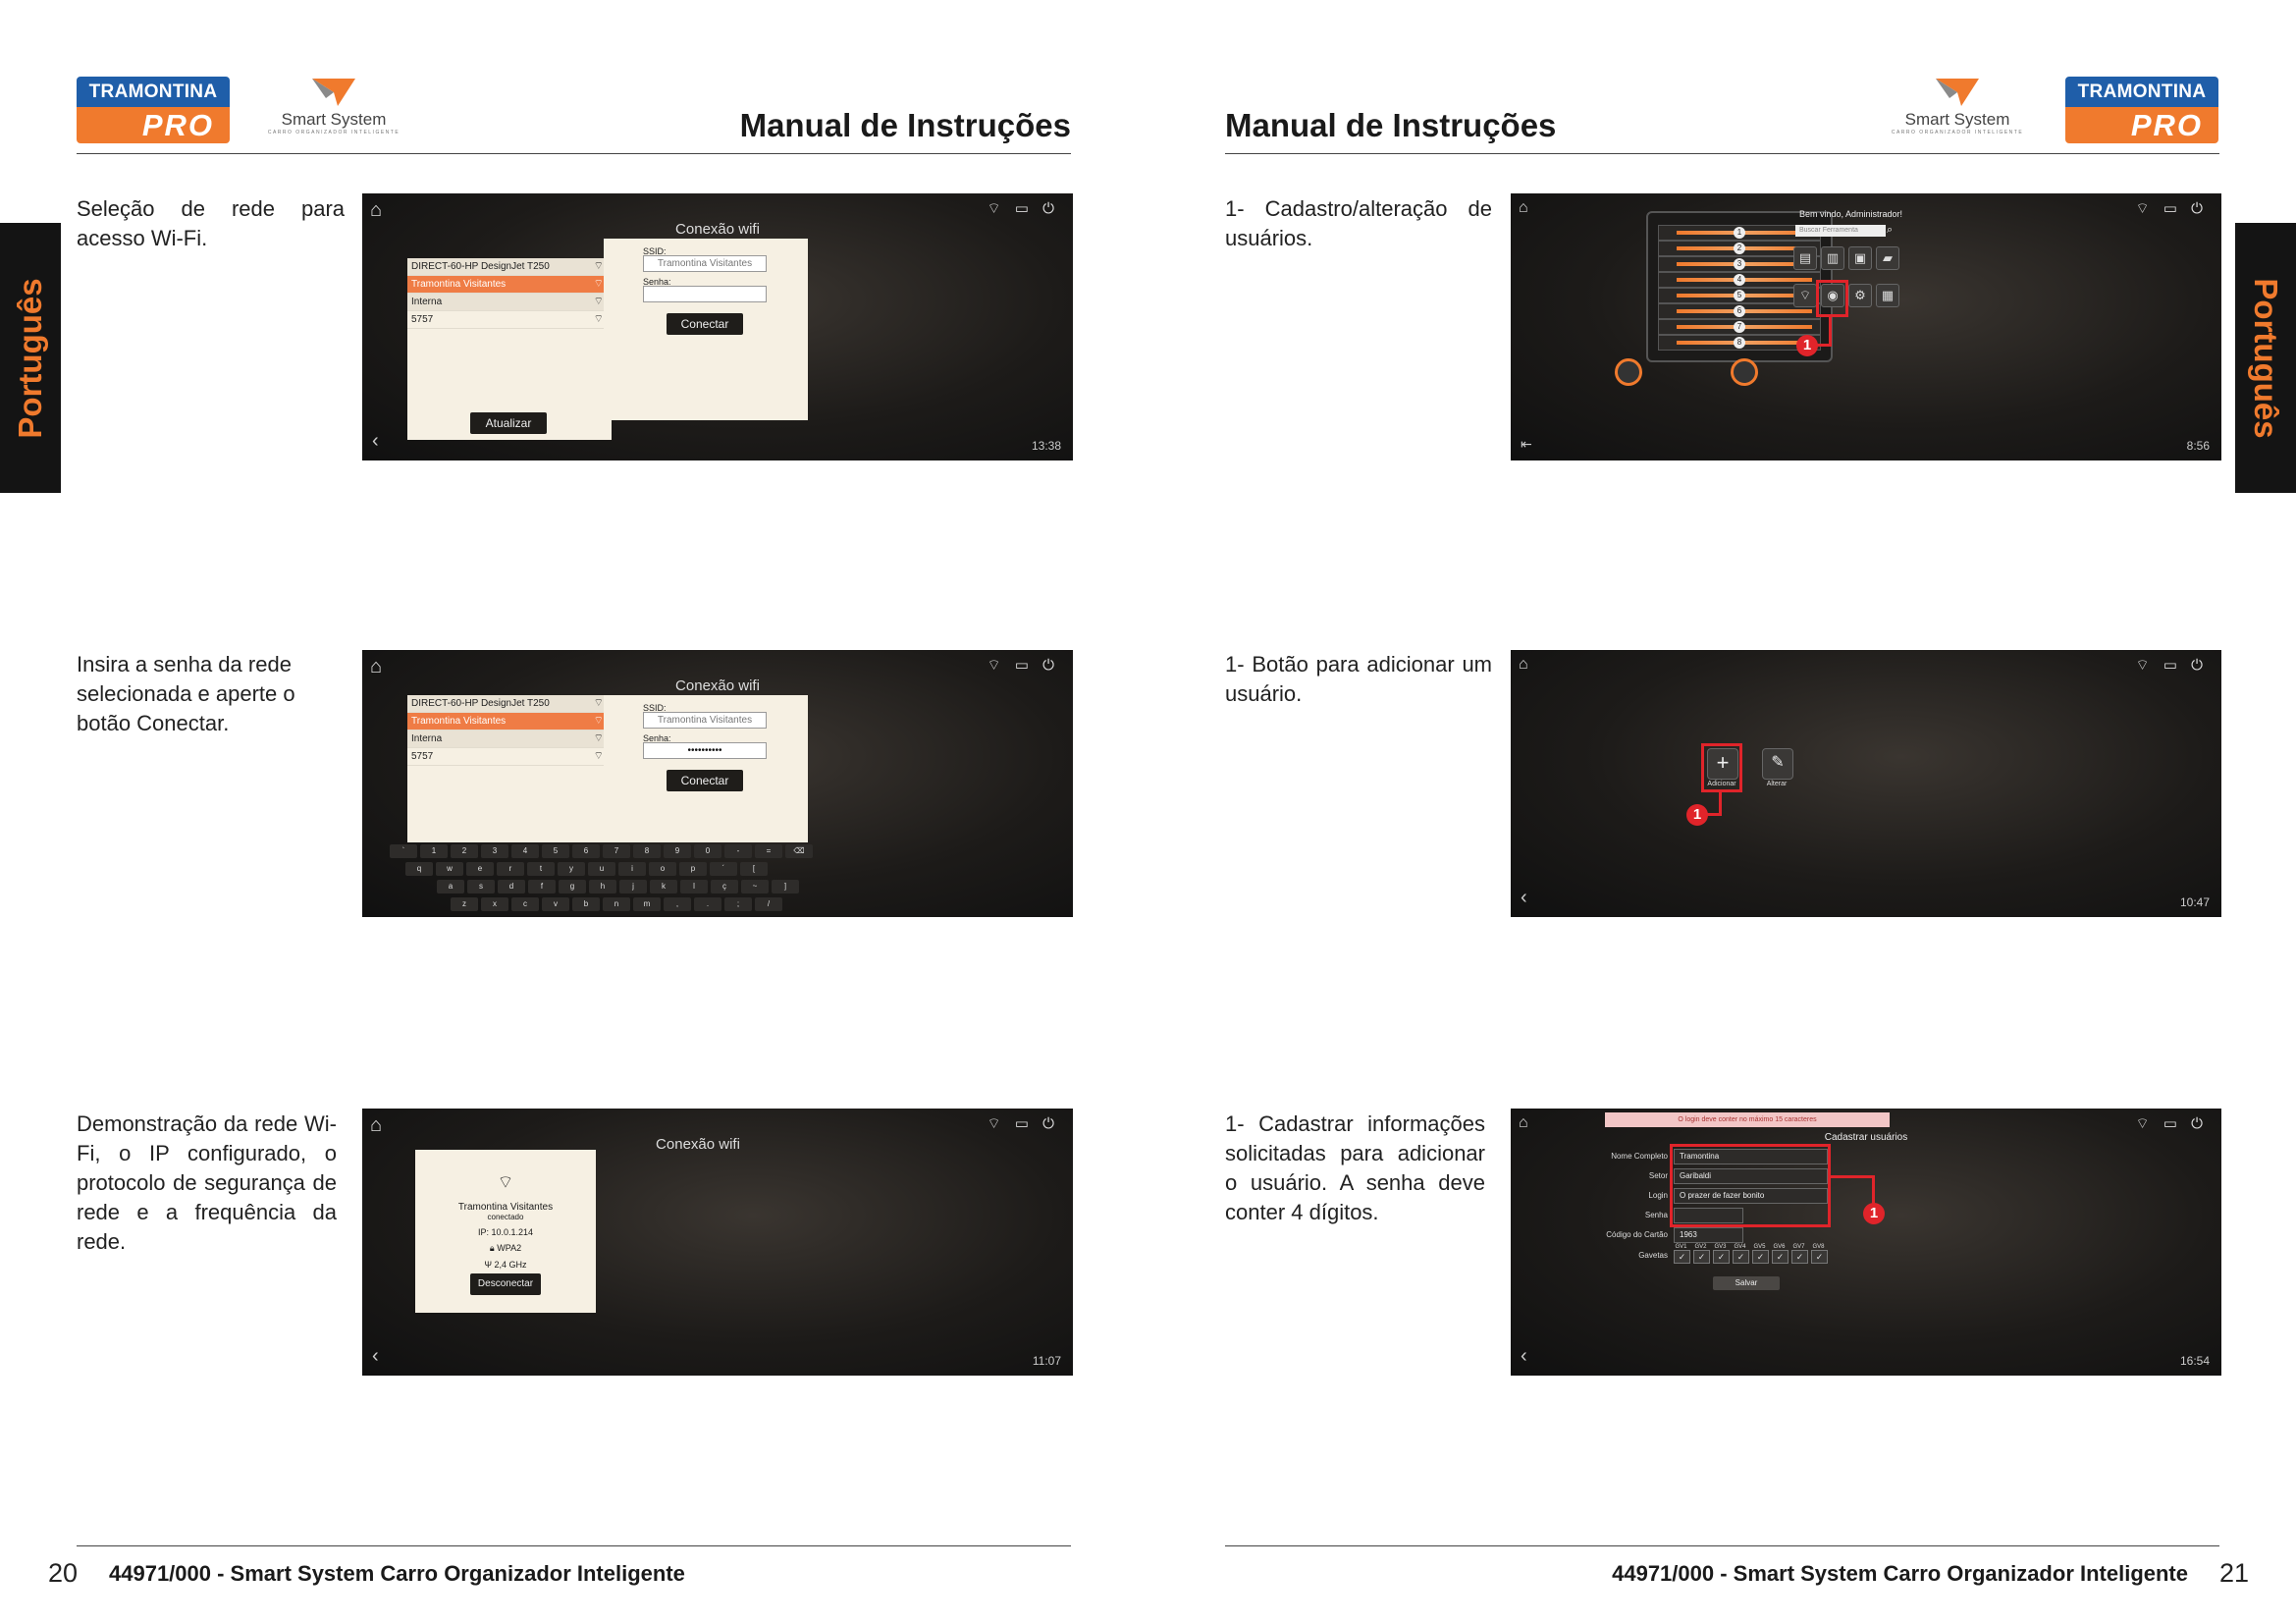 This screenshot has width=2296, height=1624. What do you see at coordinates (1523, 207) in the screenshot?
I see `home-icon: ⌂` at bounding box center [1523, 207].